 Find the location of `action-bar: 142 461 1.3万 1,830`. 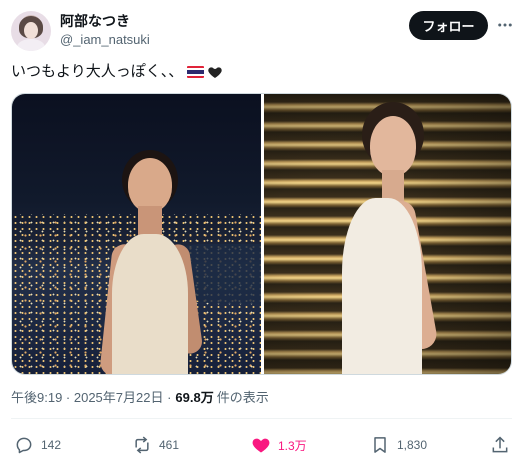

action-bar: 142 461 1.3万 1,830 is located at coordinates (261, 445).